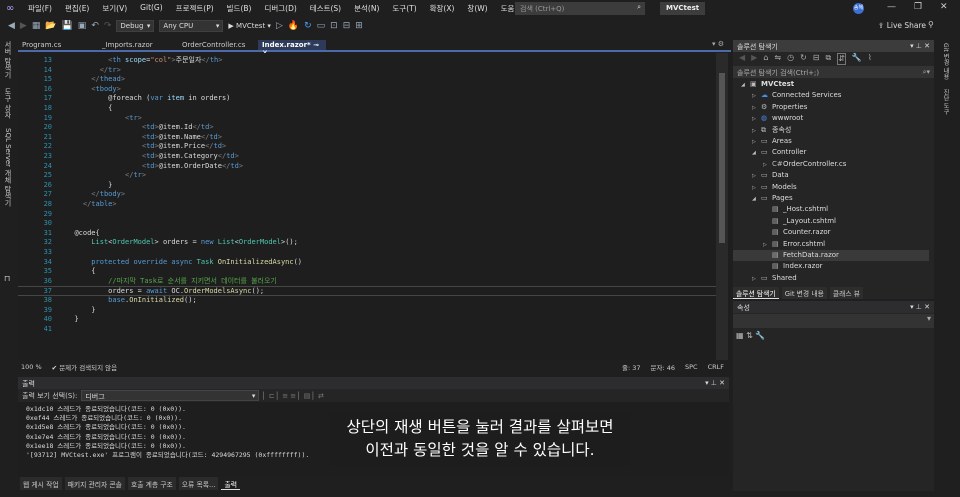 The height and width of the screenshot is (497, 960). I want to click on output-source-select: 디버그 ▾, so click(170, 395).